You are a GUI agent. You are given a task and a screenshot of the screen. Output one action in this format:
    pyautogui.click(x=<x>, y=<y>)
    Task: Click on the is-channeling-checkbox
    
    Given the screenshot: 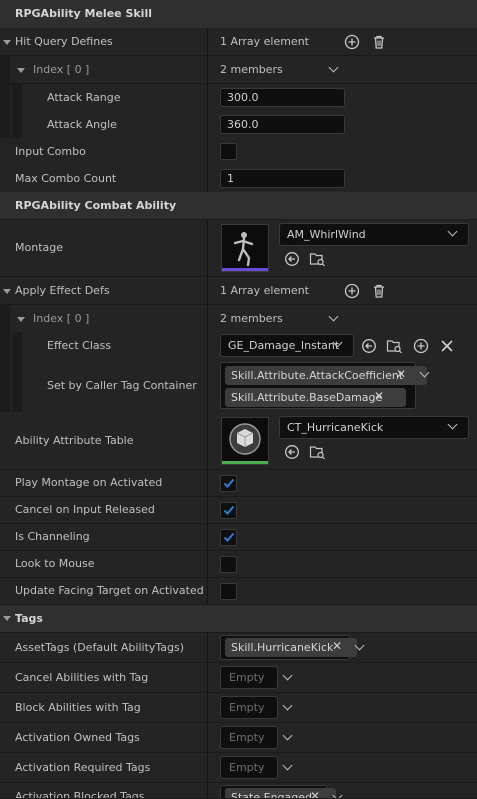 What is the action you would take?
    pyautogui.click(x=228, y=537)
    